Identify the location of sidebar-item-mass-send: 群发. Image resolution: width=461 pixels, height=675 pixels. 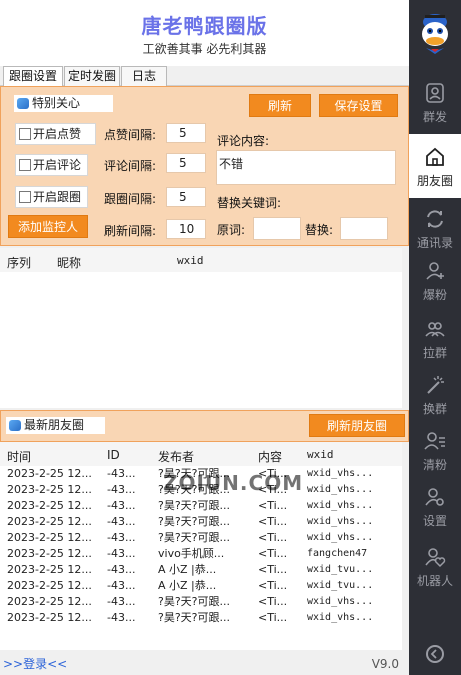
(435, 102).